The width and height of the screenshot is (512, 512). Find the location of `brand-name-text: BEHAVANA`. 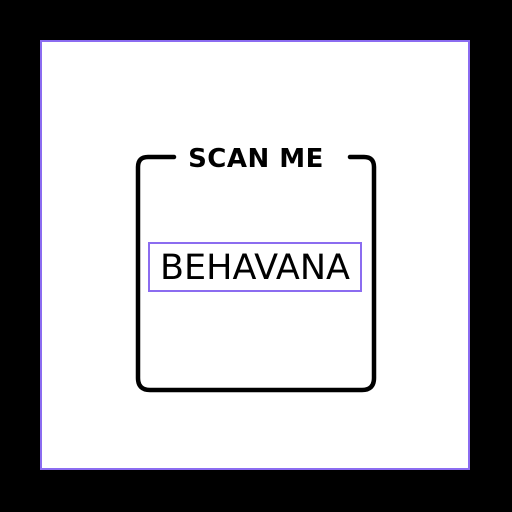

brand-name-text: BEHAVANA is located at coordinates (255, 267).